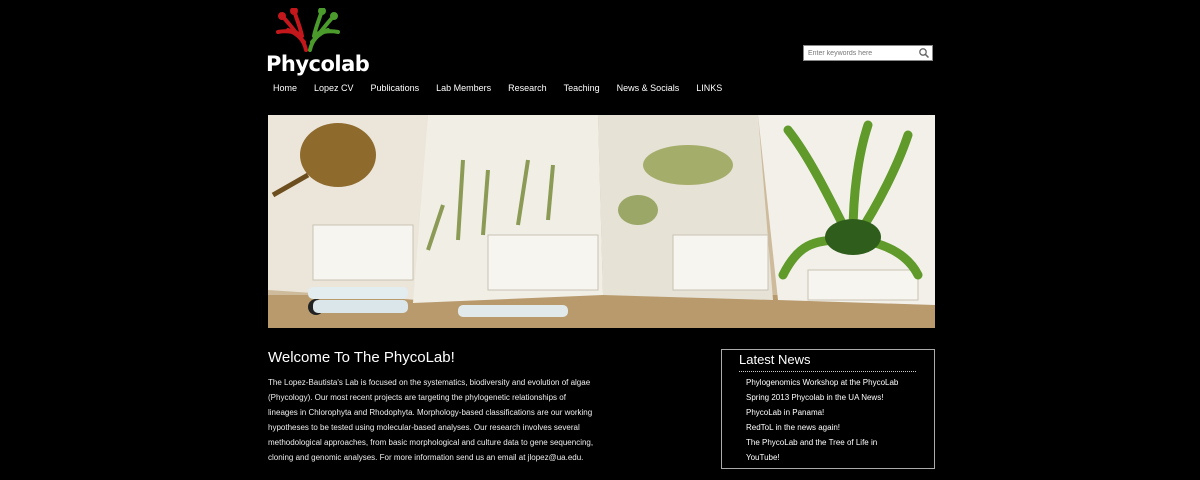 This screenshot has width=1200, height=480. Describe the element at coordinates (648, 88) in the screenshot. I see `nav-news-socials: News & Socials` at that location.